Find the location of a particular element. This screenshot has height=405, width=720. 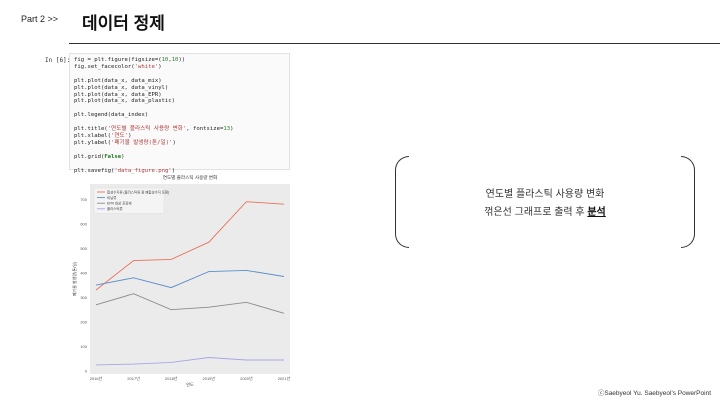

y-tick-label: 700 is located at coordinates (83, 199).